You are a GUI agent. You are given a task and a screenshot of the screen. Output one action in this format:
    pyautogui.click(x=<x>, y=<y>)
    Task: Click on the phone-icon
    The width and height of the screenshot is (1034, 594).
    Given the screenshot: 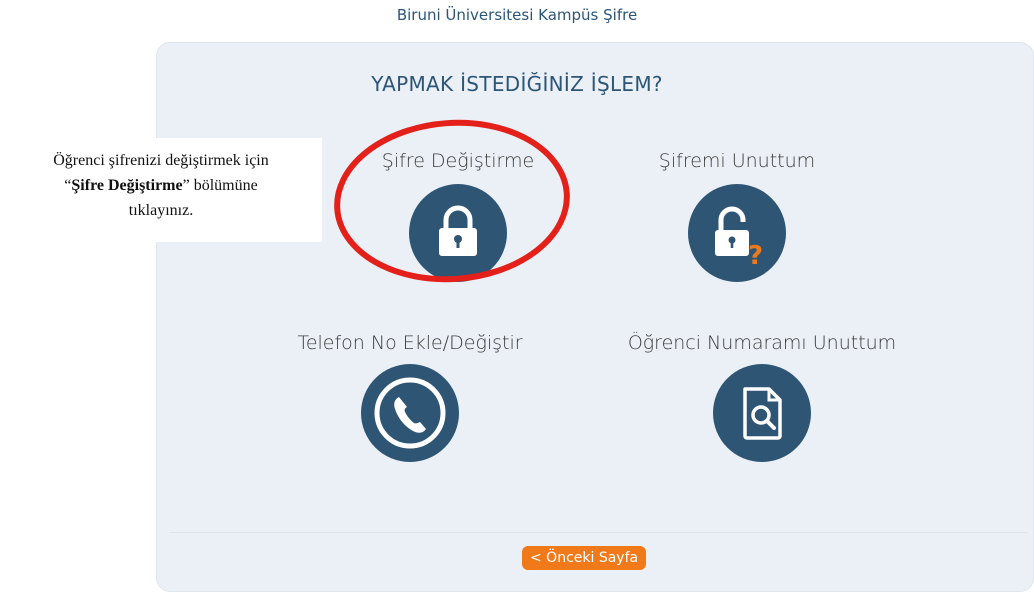 What is the action you would take?
    pyautogui.click(x=410, y=413)
    